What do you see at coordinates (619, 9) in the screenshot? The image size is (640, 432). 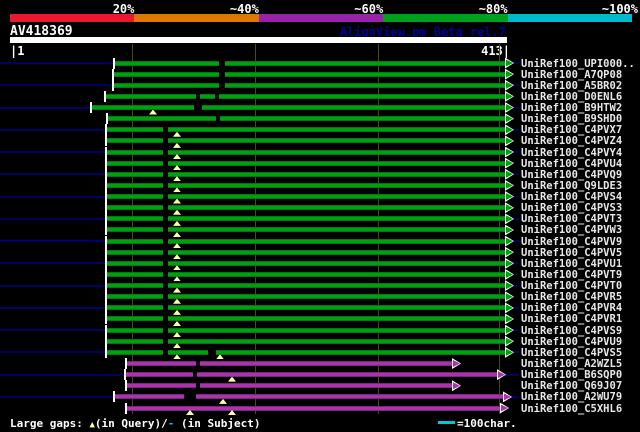 I see `scale-label: ~100%` at bounding box center [619, 9].